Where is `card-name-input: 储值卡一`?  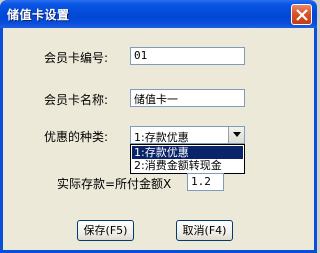 card-name-input: 储值卡一 is located at coordinates (187, 98).